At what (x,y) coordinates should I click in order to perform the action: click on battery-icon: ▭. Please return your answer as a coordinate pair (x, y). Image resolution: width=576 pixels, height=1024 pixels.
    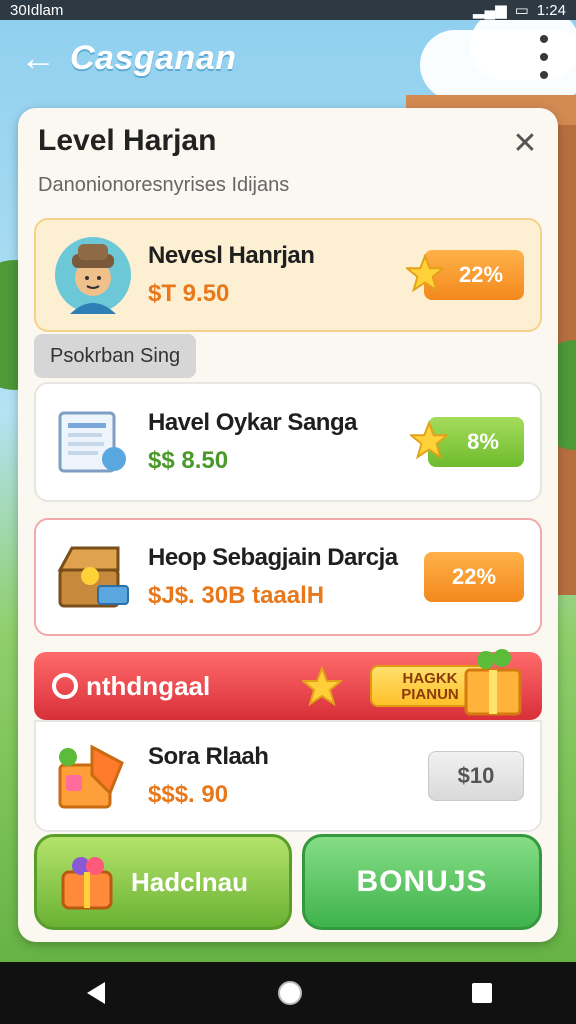
    Looking at the image, I should click on (521, 10).